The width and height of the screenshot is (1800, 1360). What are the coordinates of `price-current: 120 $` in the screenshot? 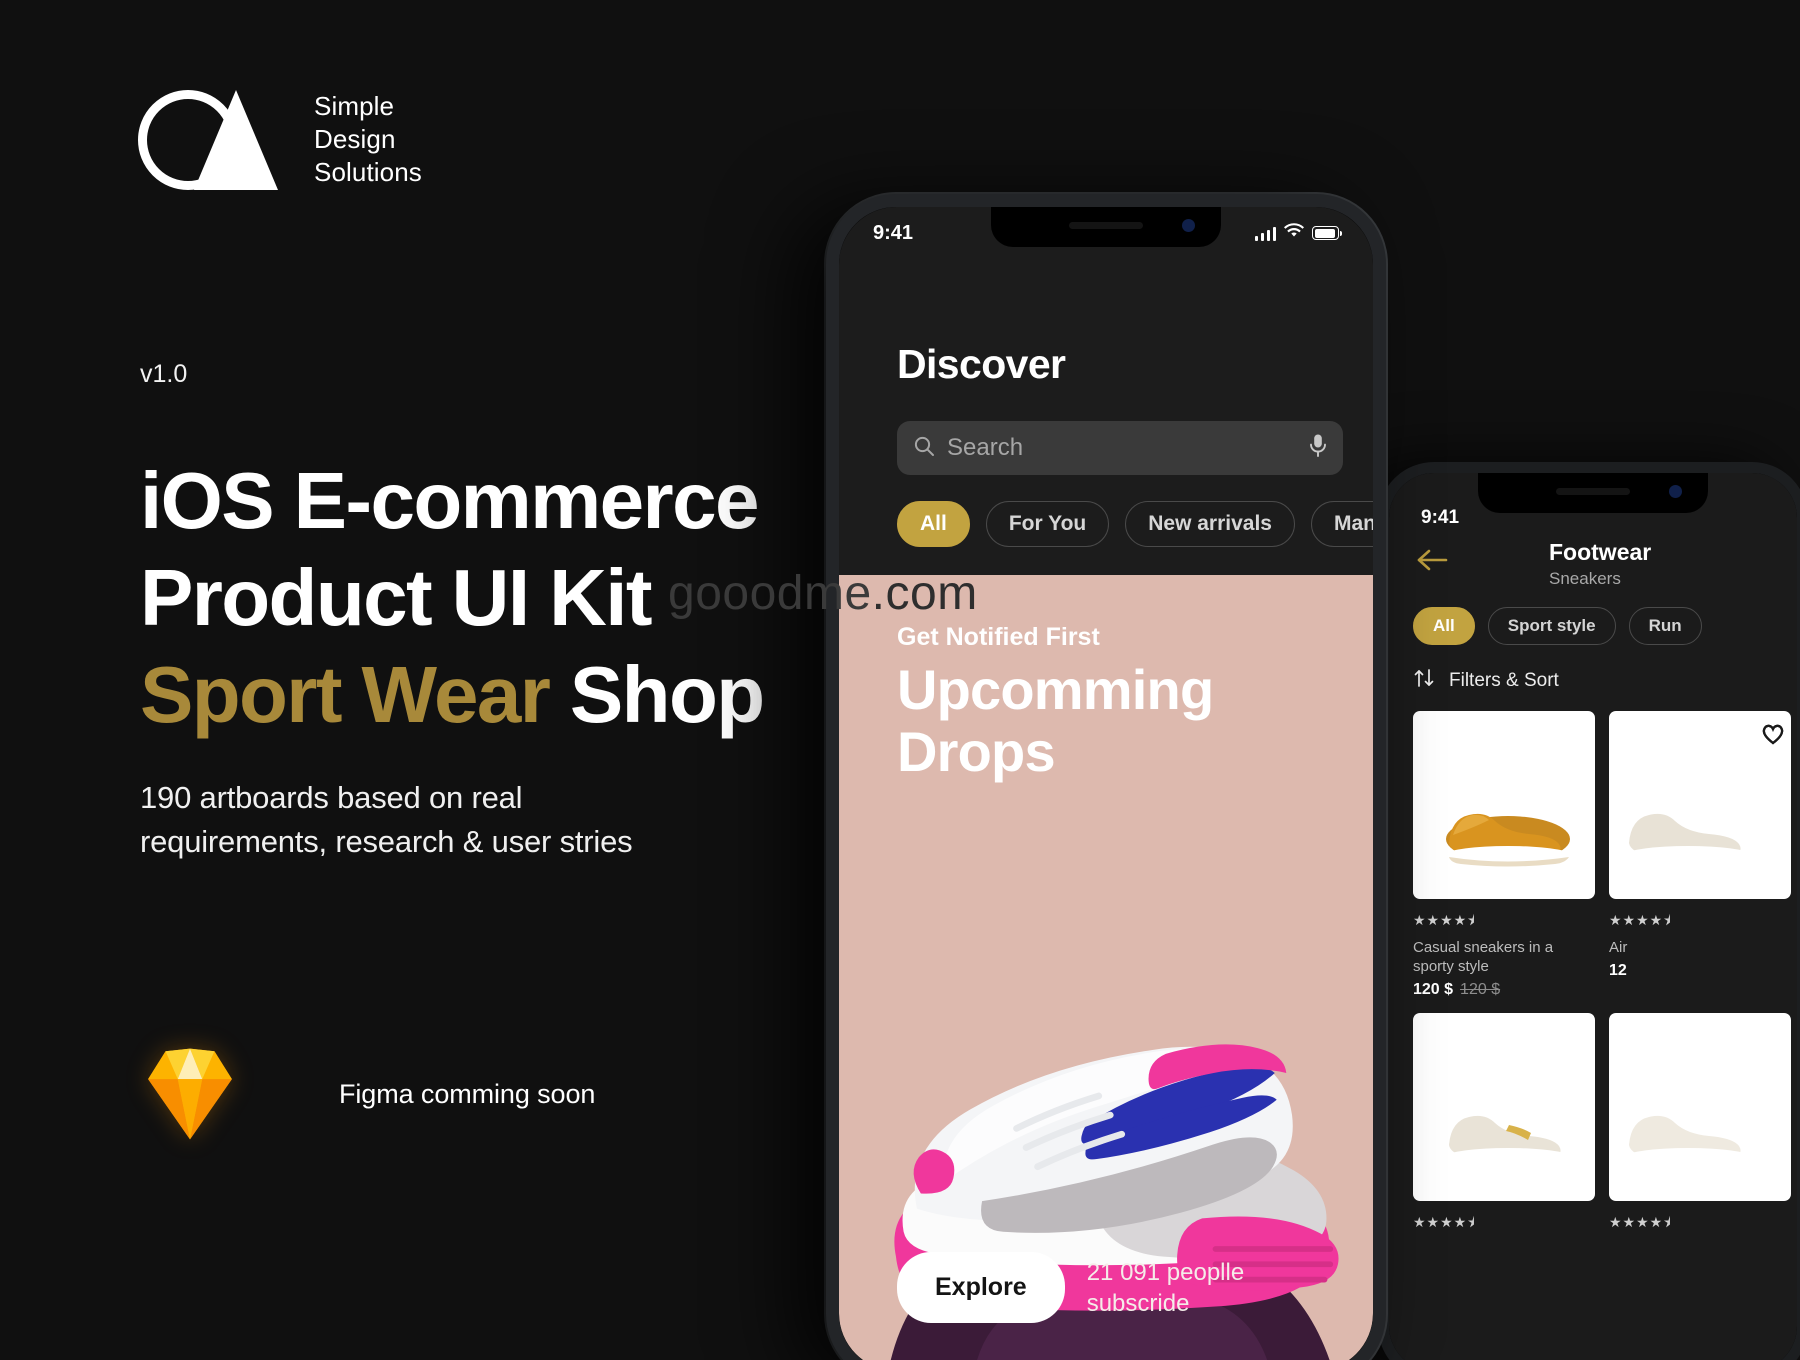 It's located at (1433, 989).